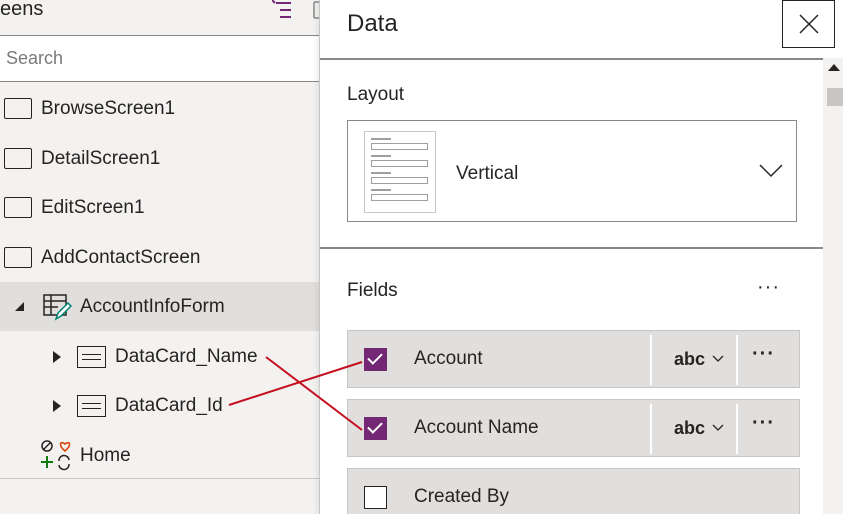 This screenshot has width=843, height=514. Describe the element at coordinates (833, 286) in the screenshot. I see `pane-scrollbar` at that location.